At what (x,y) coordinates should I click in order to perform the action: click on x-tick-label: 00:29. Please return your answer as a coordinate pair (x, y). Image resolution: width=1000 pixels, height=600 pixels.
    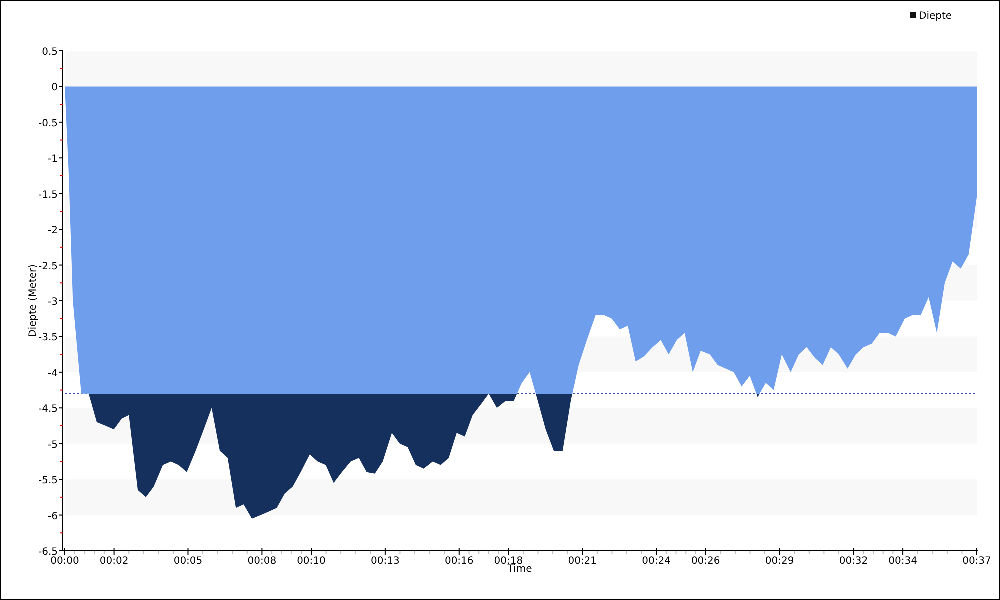
    Looking at the image, I should click on (779, 561).